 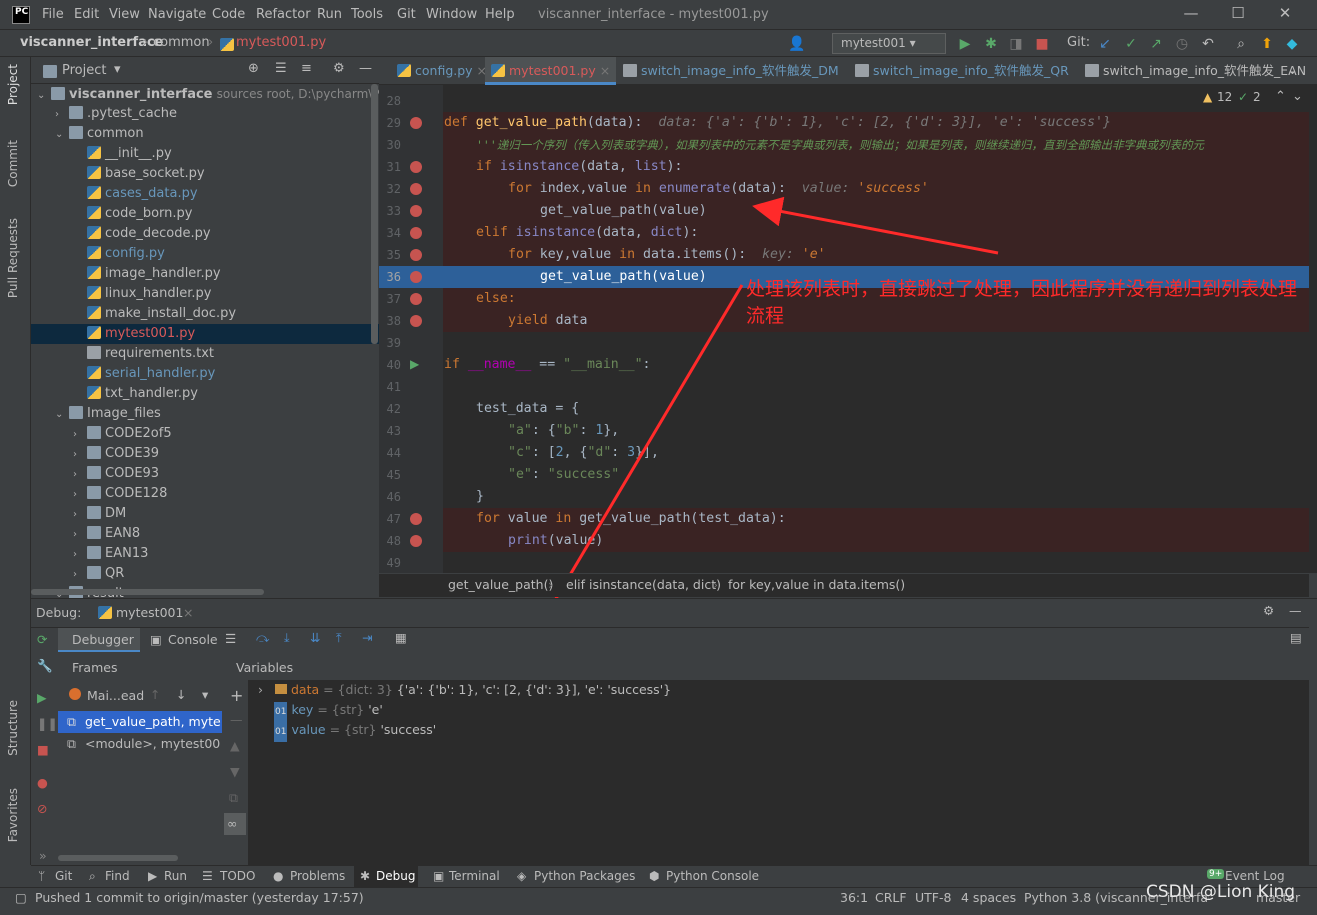 I want to click on tree-item: __init__.py, so click(x=205, y=154).